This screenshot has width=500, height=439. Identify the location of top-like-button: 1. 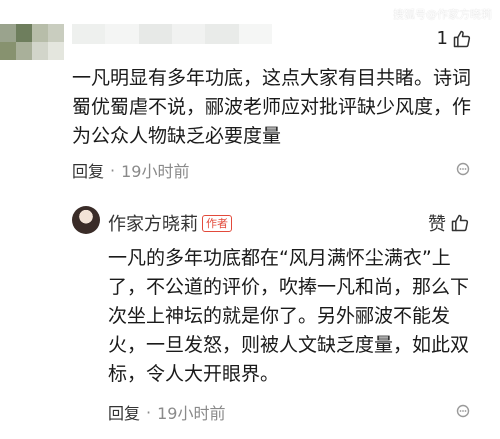
(454, 38).